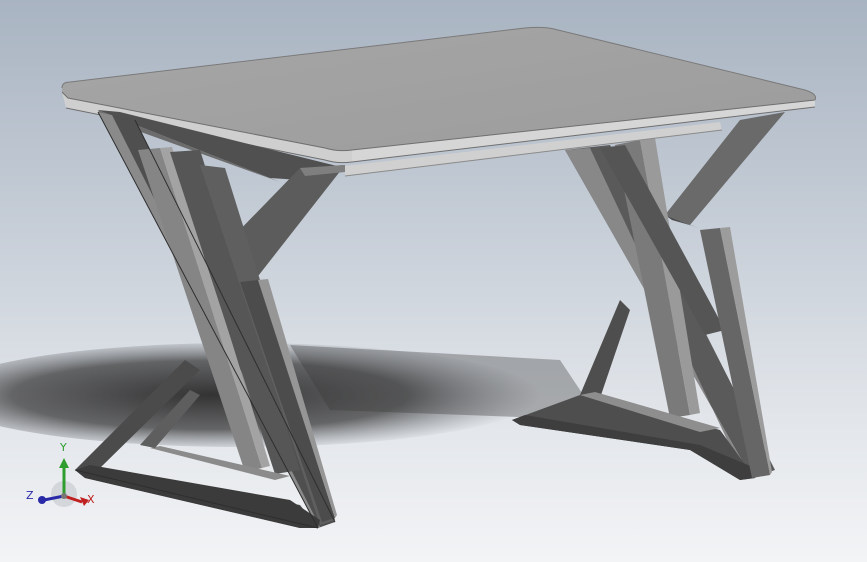 The image size is (867, 562). I want to click on triad-y-label: Y, so click(63, 447).